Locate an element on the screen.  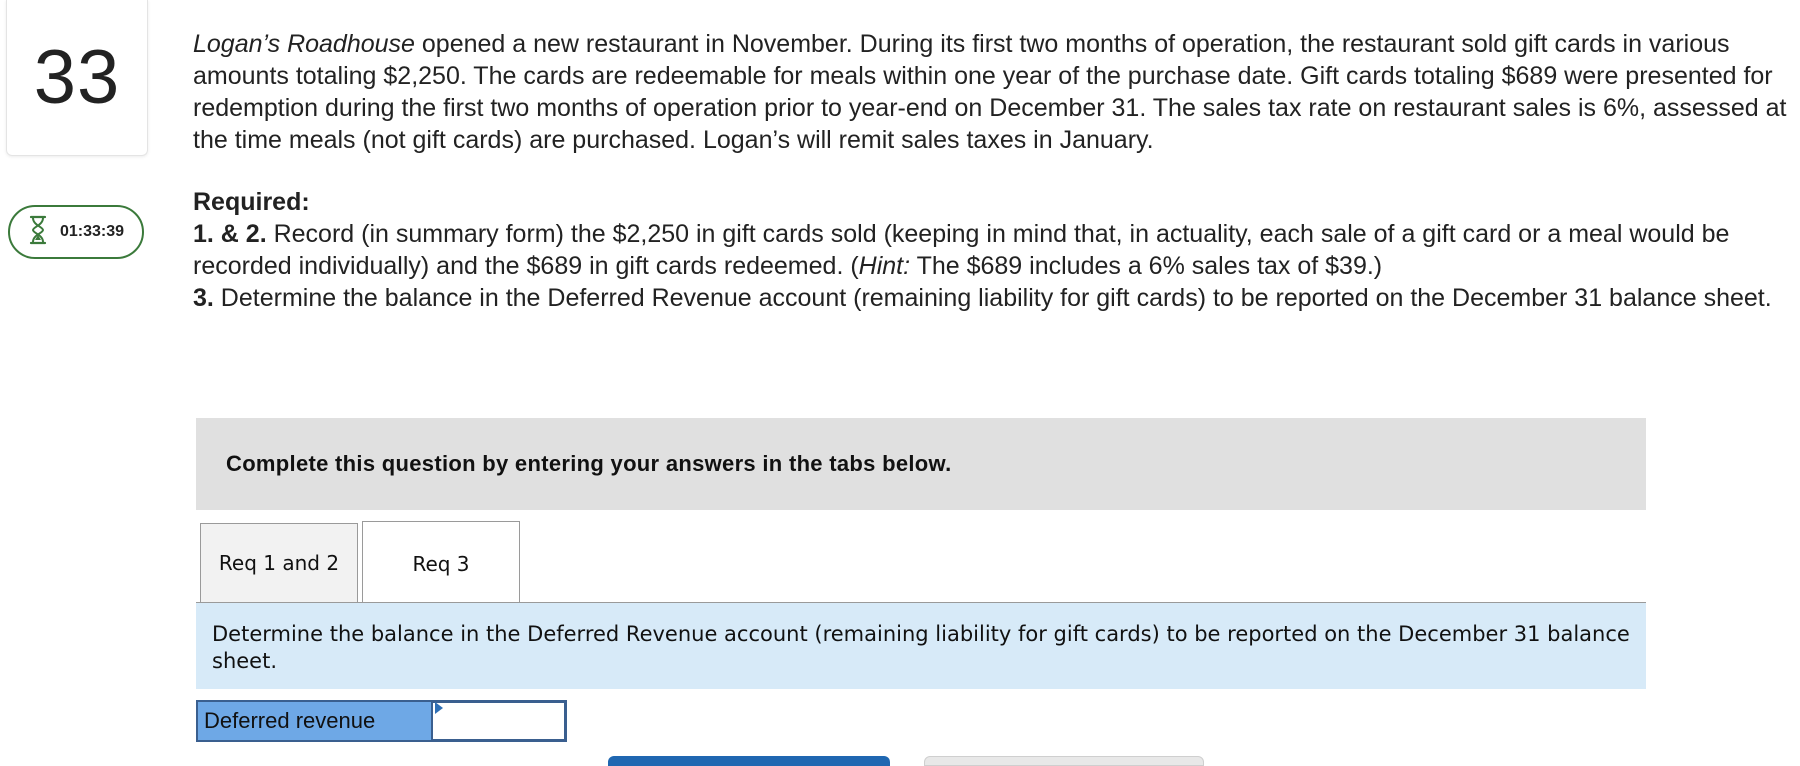
answer-row: Deferred revenue is located at coordinates (381, 721).